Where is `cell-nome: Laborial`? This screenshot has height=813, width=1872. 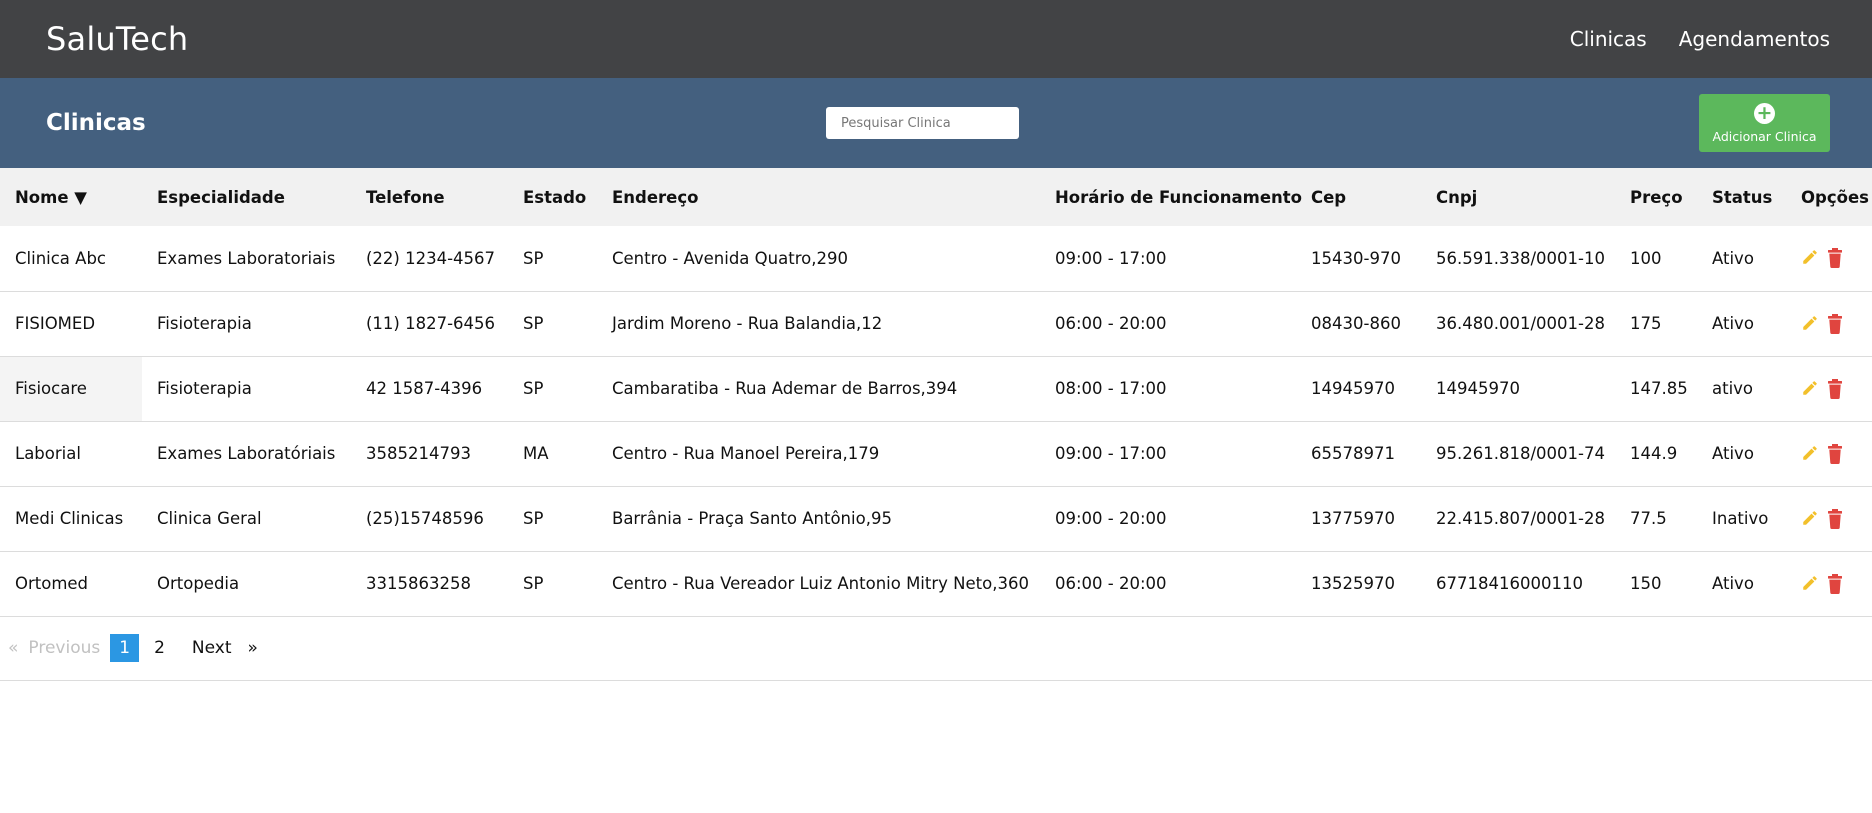
cell-nome: Laborial is located at coordinates (48, 453).